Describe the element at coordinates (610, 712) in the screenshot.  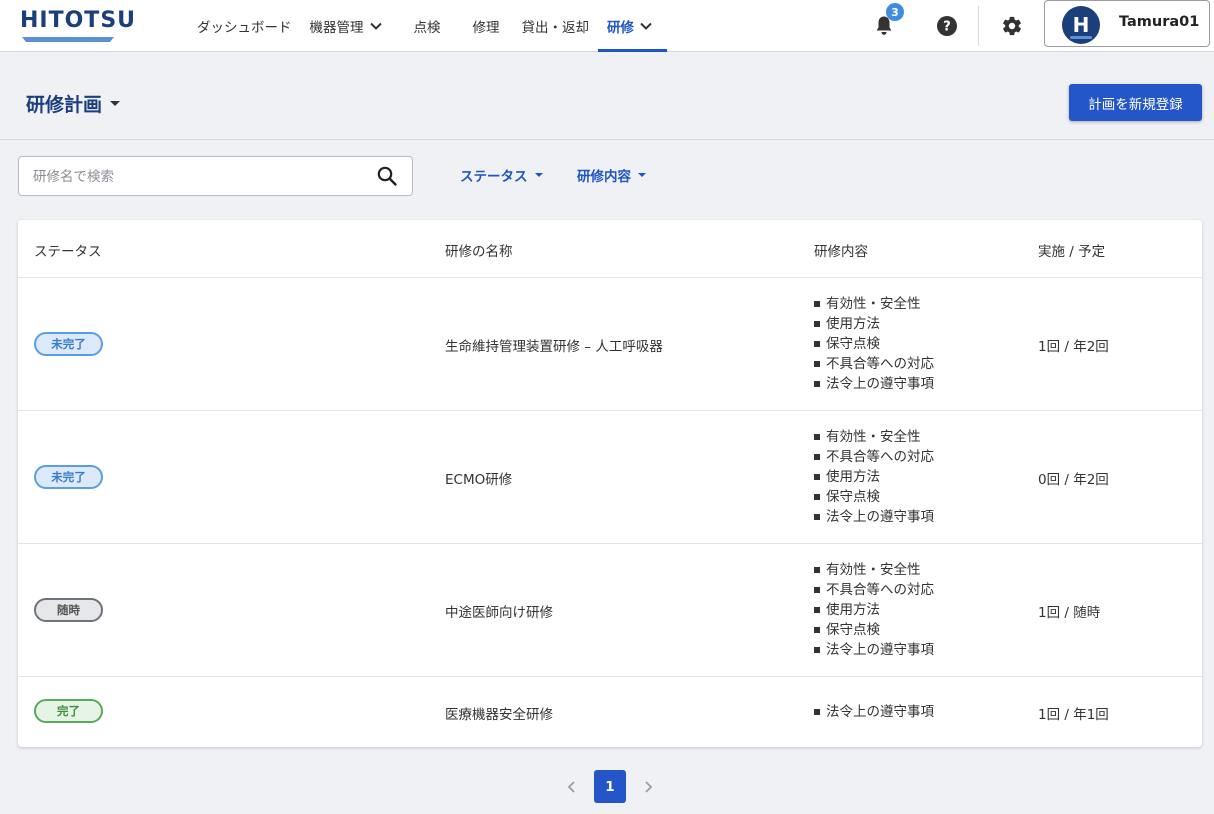
I see `table-row: 完了 医療機器安全研修 法令上の遵守事項 1回 / 年1回` at that location.